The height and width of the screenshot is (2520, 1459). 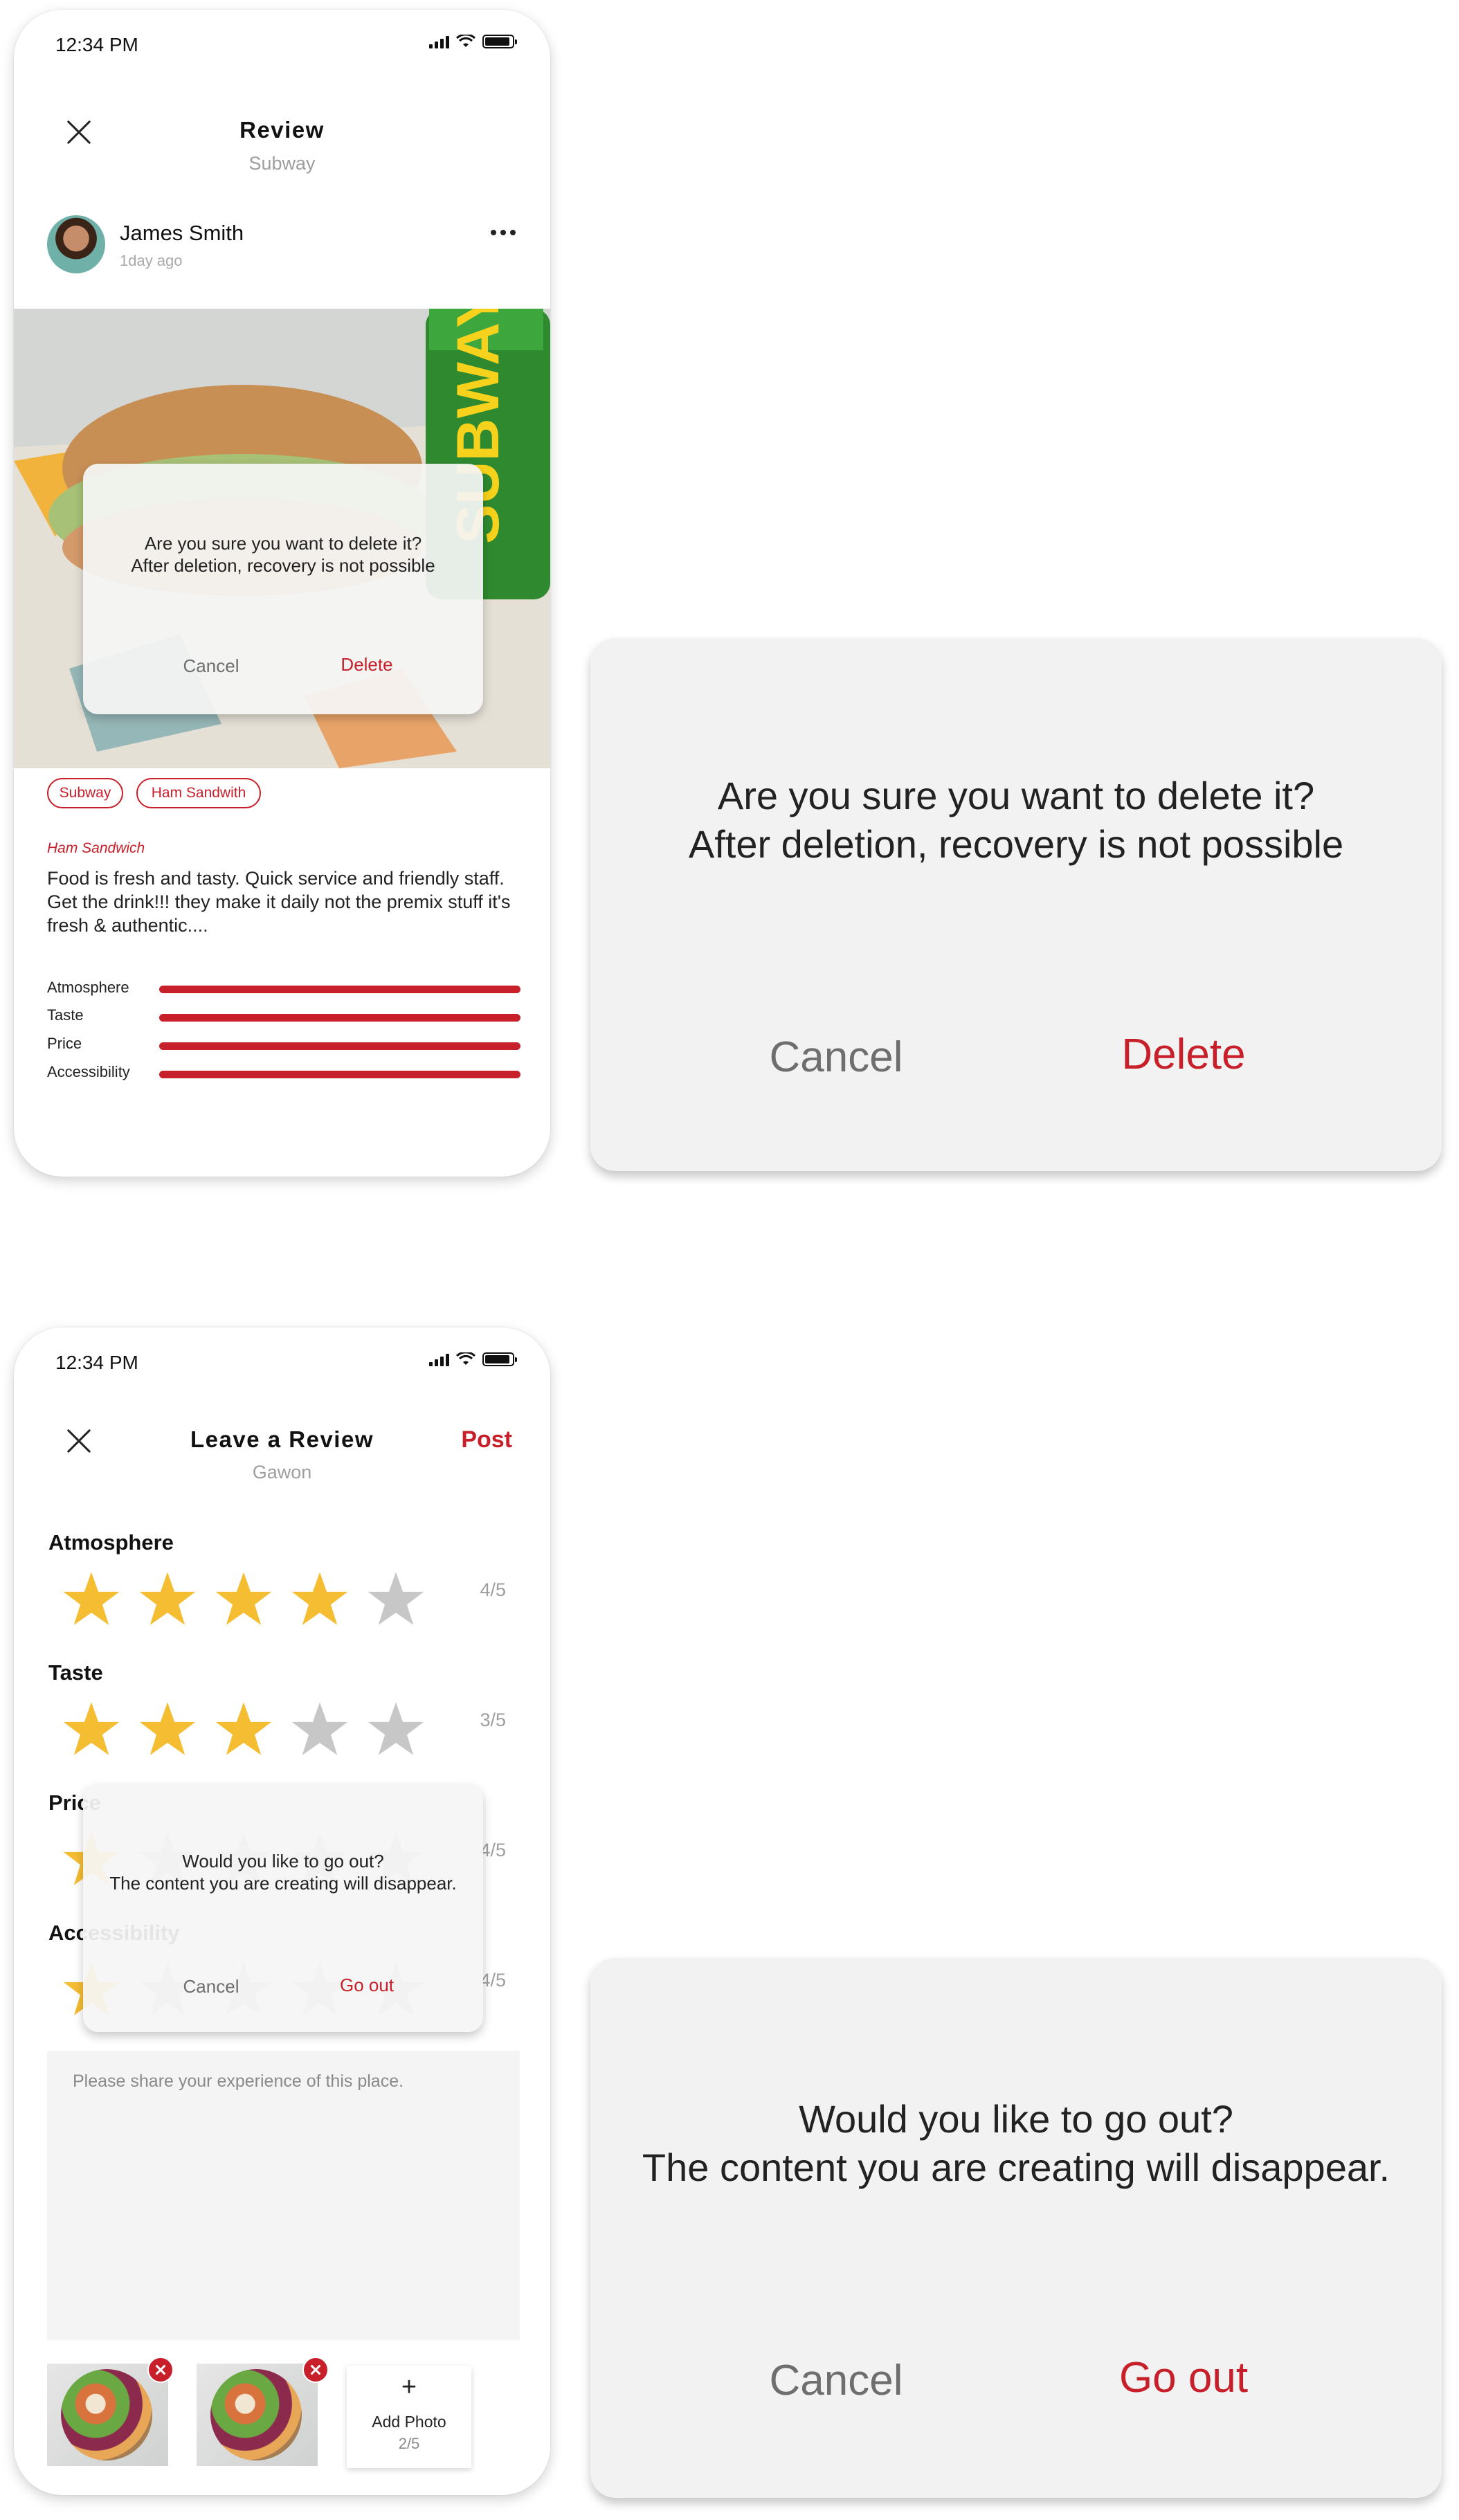 What do you see at coordinates (88, 1071) in the screenshot?
I see `rating-label-accessibility: Accessibility` at bounding box center [88, 1071].